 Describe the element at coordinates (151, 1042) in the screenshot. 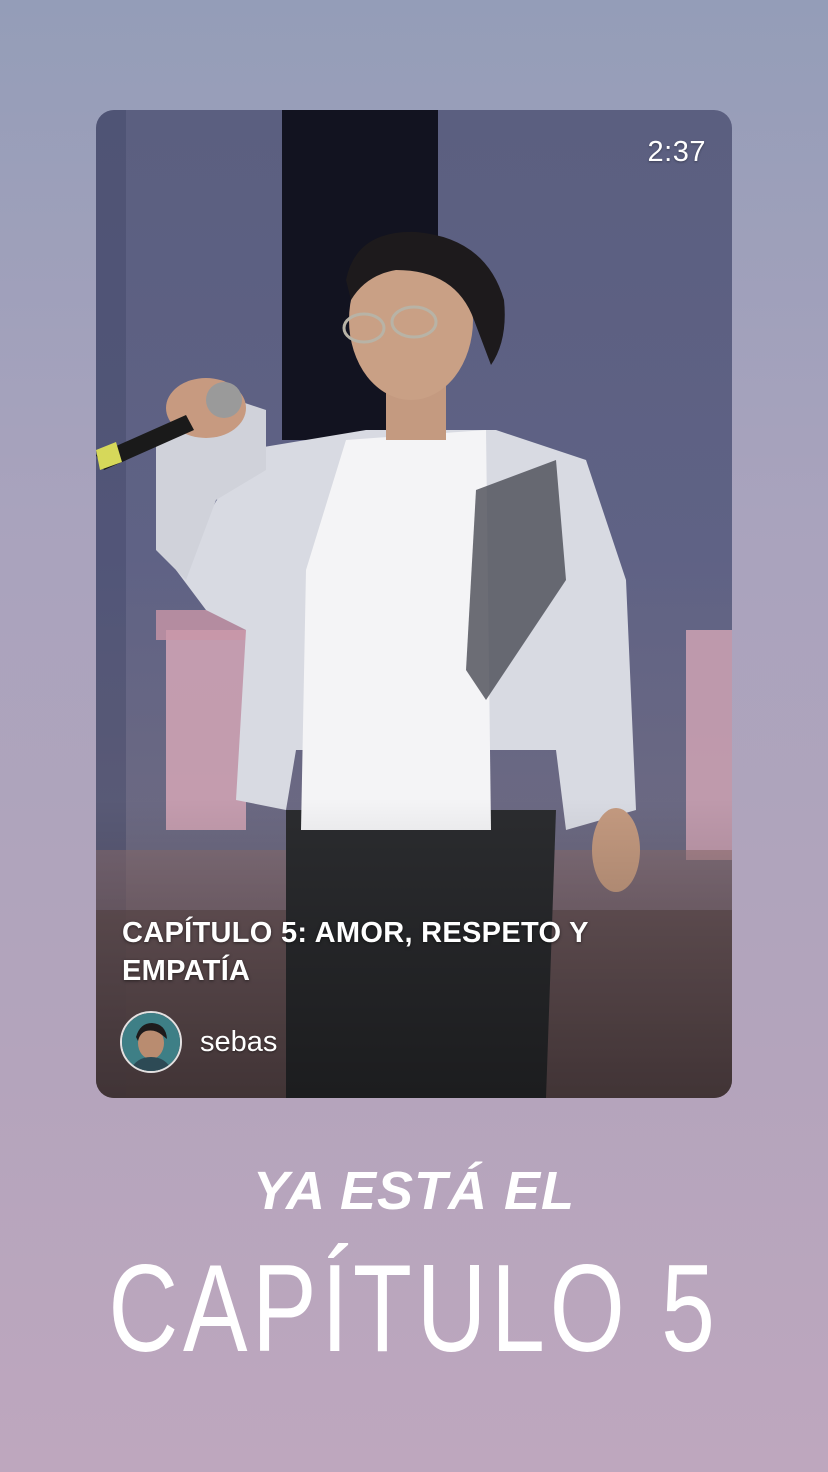

I see `avatar` at that location.